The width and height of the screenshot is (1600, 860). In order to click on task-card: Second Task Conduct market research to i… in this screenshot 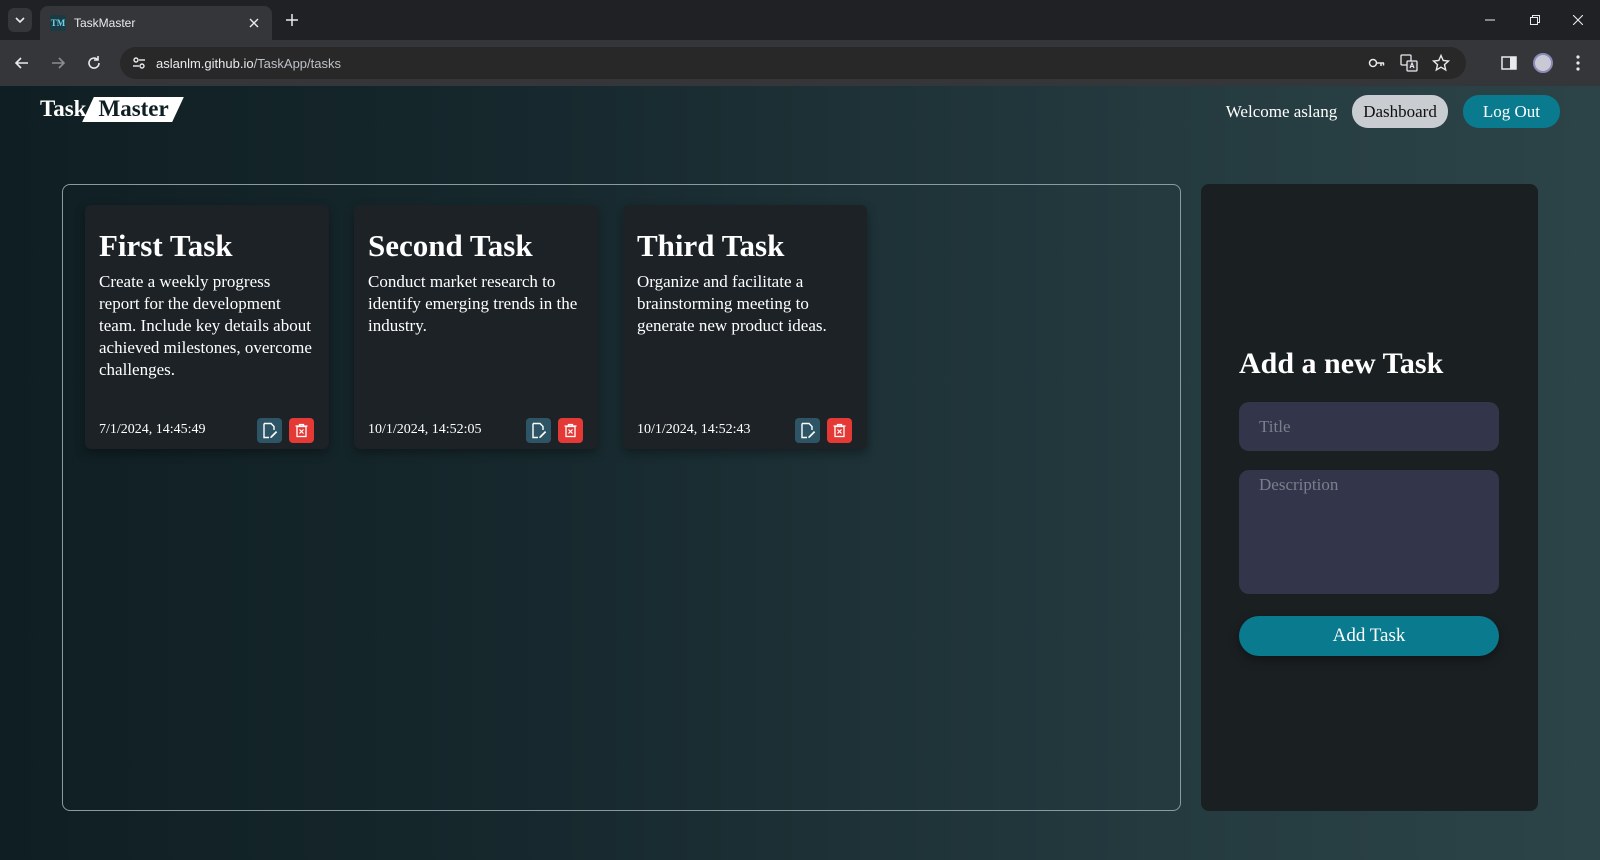, I will do `click(476, 327)`.